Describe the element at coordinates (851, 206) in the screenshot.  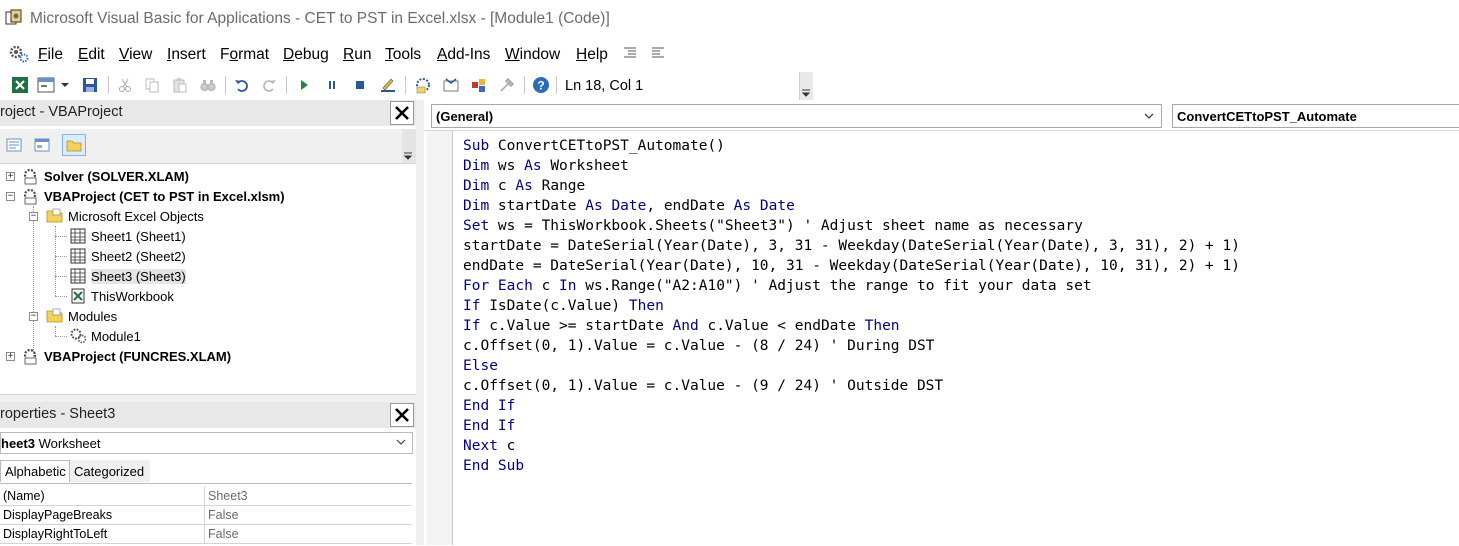
I see `code-line: Dim startDate As Date, endDate As Date` at that location.